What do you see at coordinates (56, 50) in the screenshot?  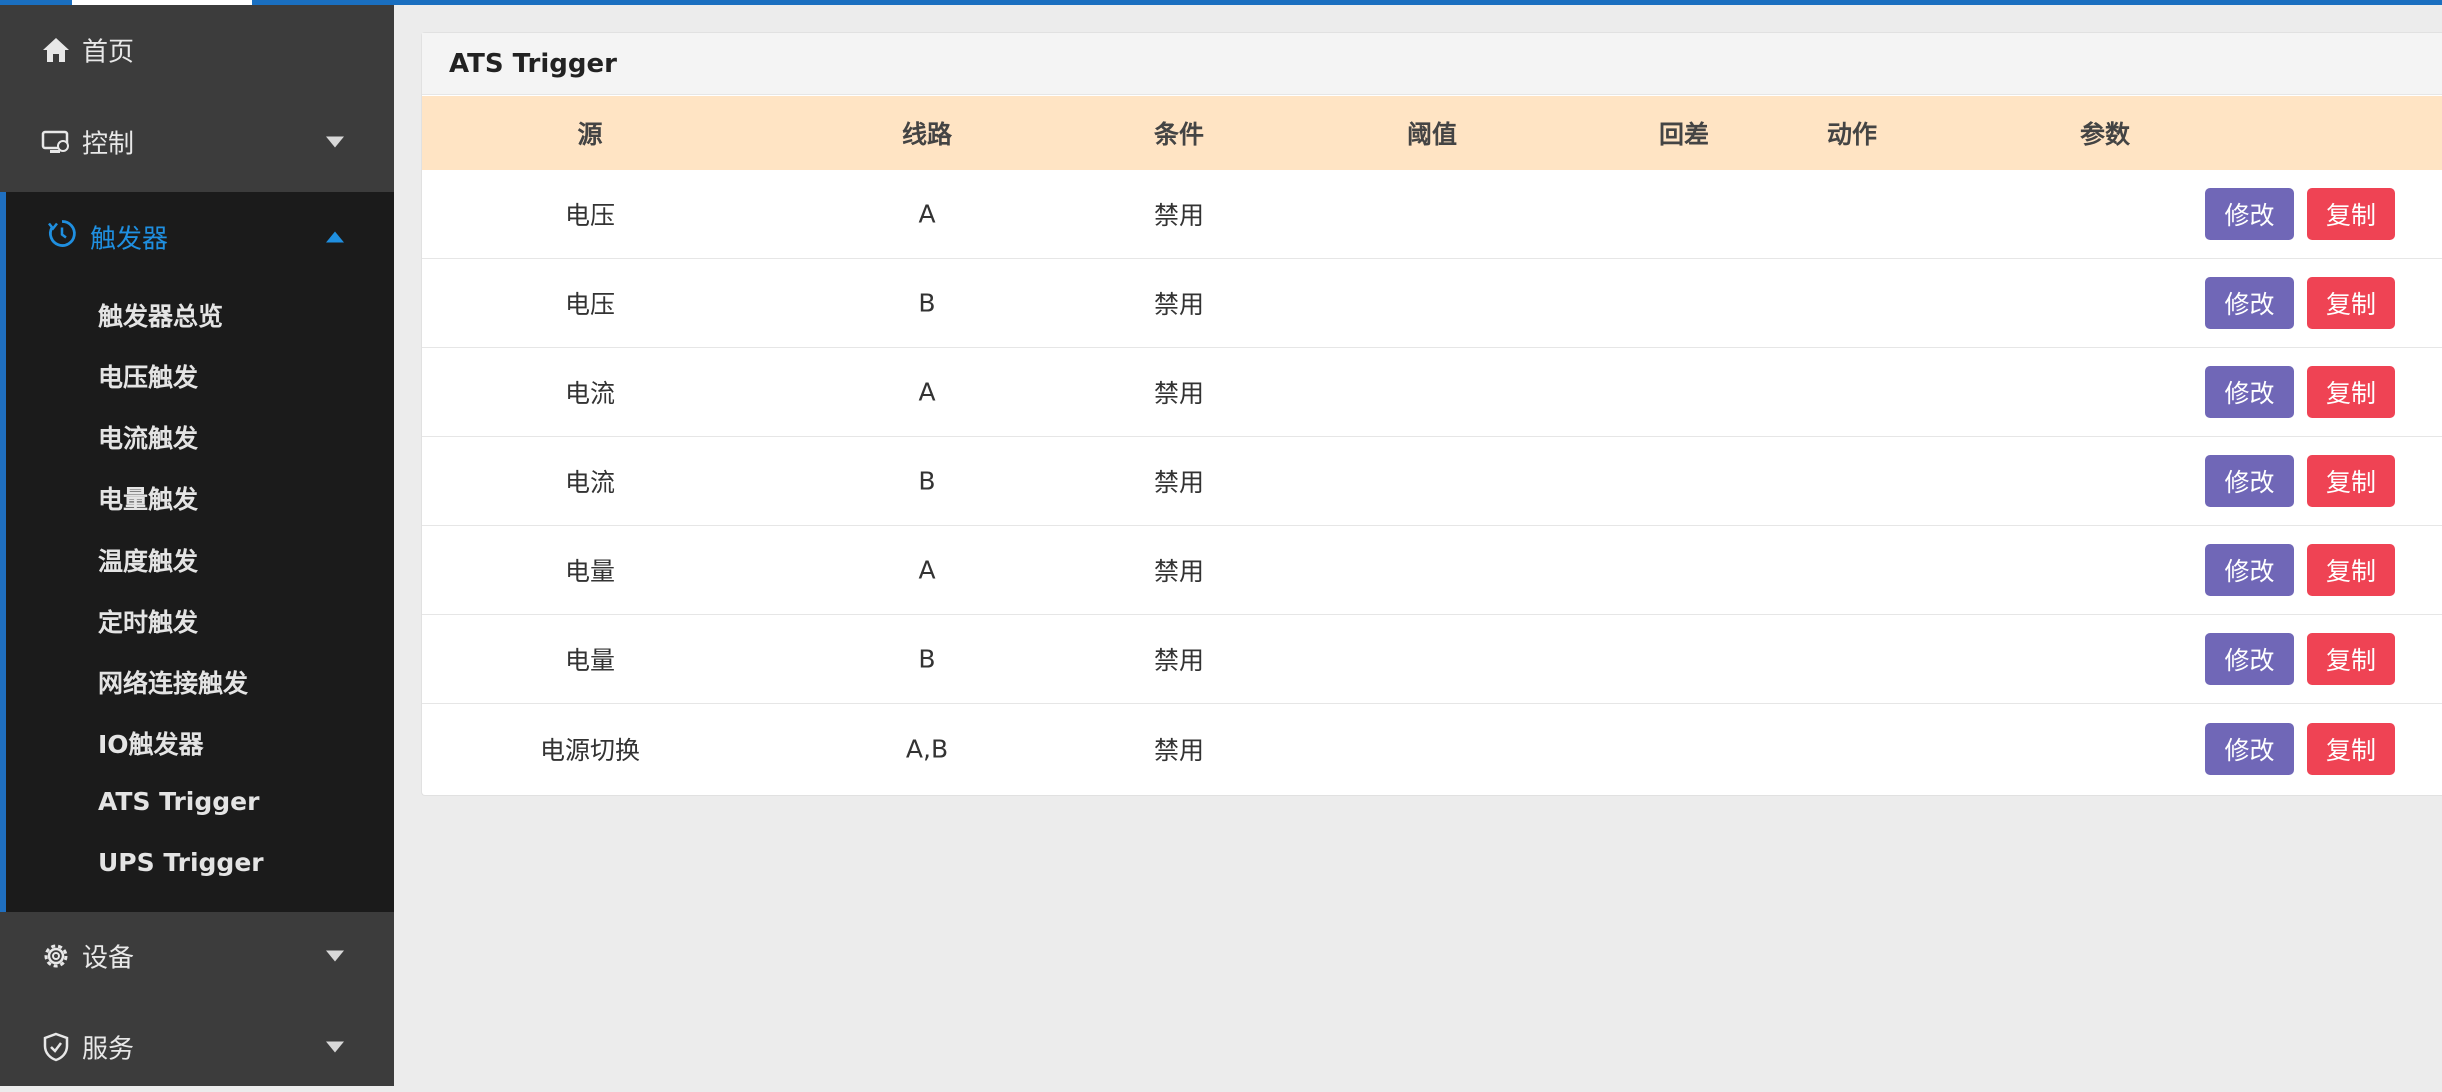 I see `home-icon` at bounding box center [56, 50].